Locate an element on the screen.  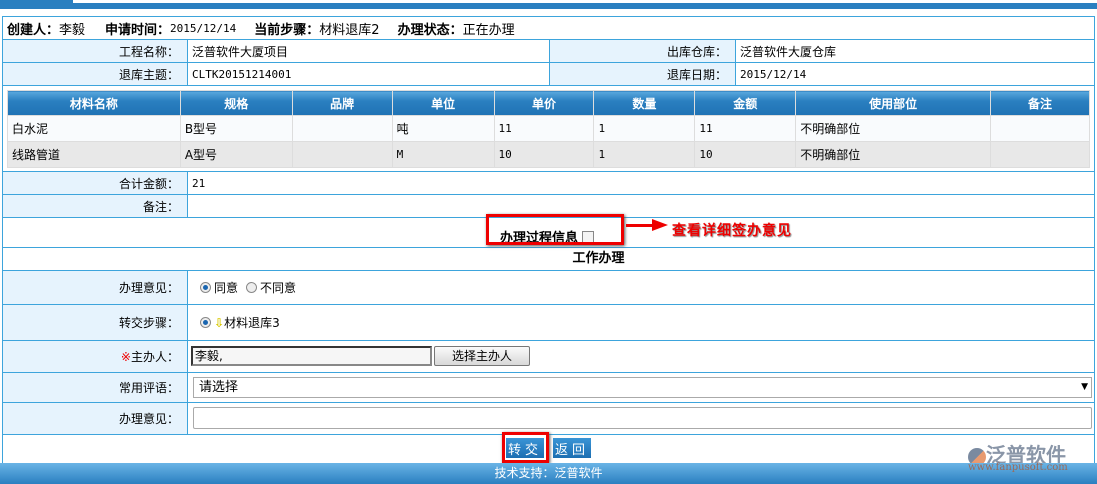
work-title: 工作办理 is located at coordinates (598, 258).